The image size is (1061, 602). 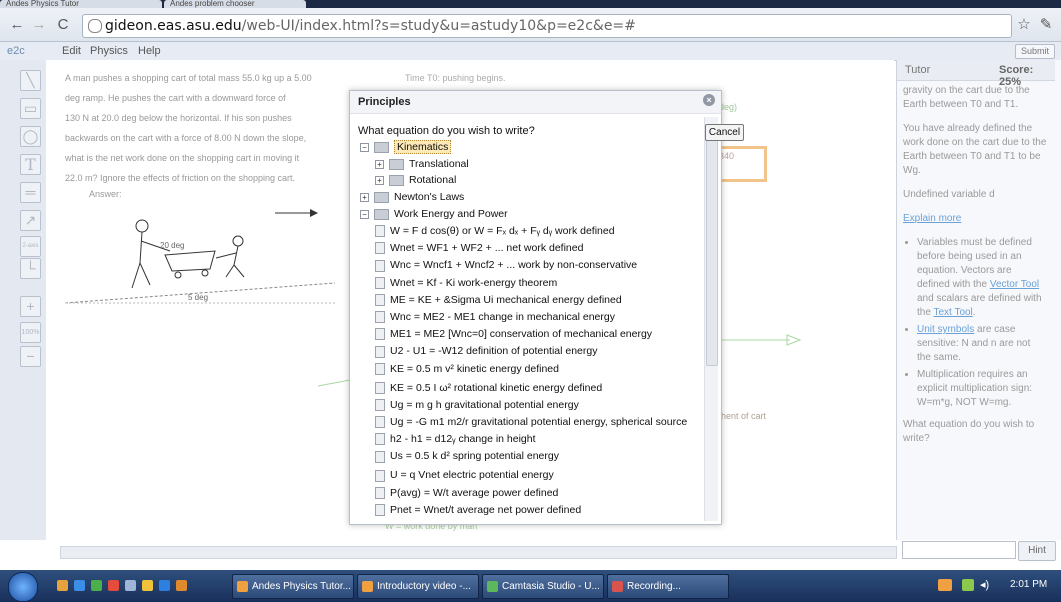 I want to click on ellipse-tool-icon: ◯, so click(x=30, y=136).